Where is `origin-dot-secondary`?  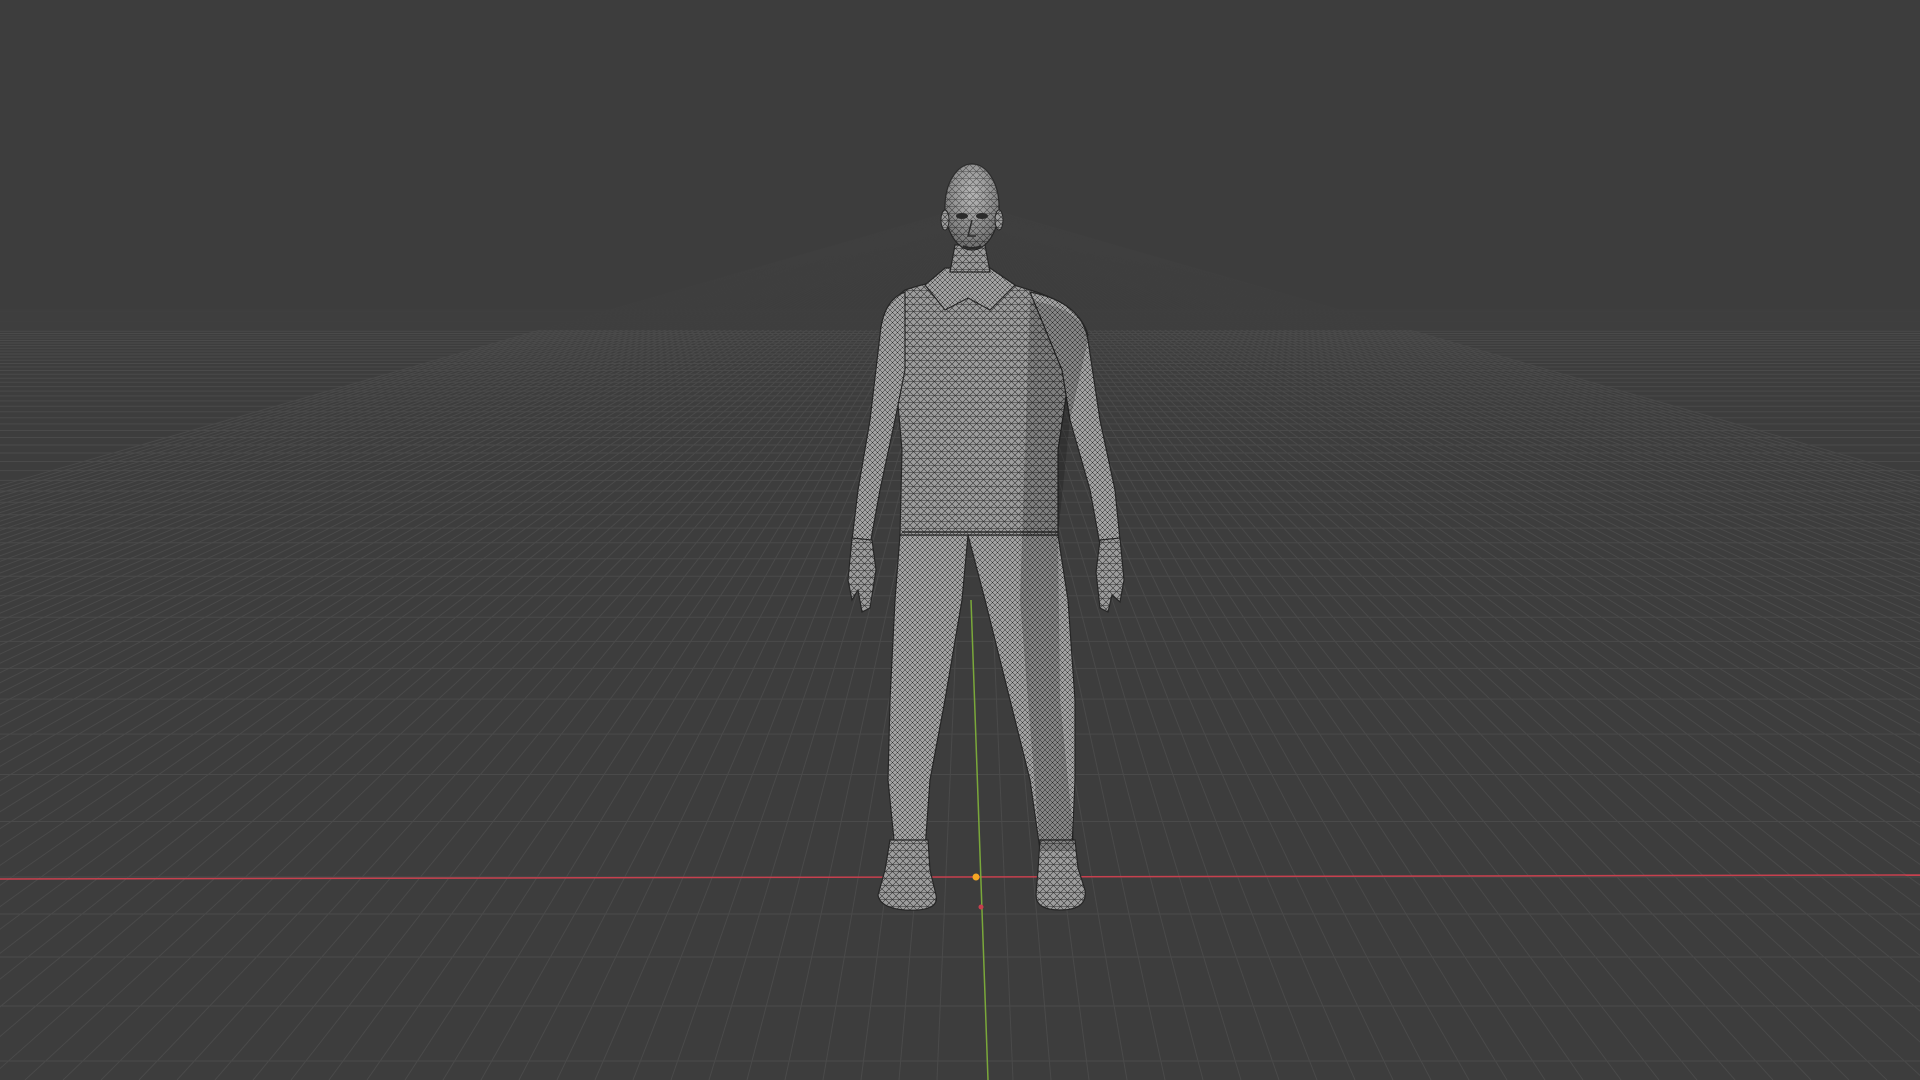 origin-dot-secondary is located at coordinates (981, 907).